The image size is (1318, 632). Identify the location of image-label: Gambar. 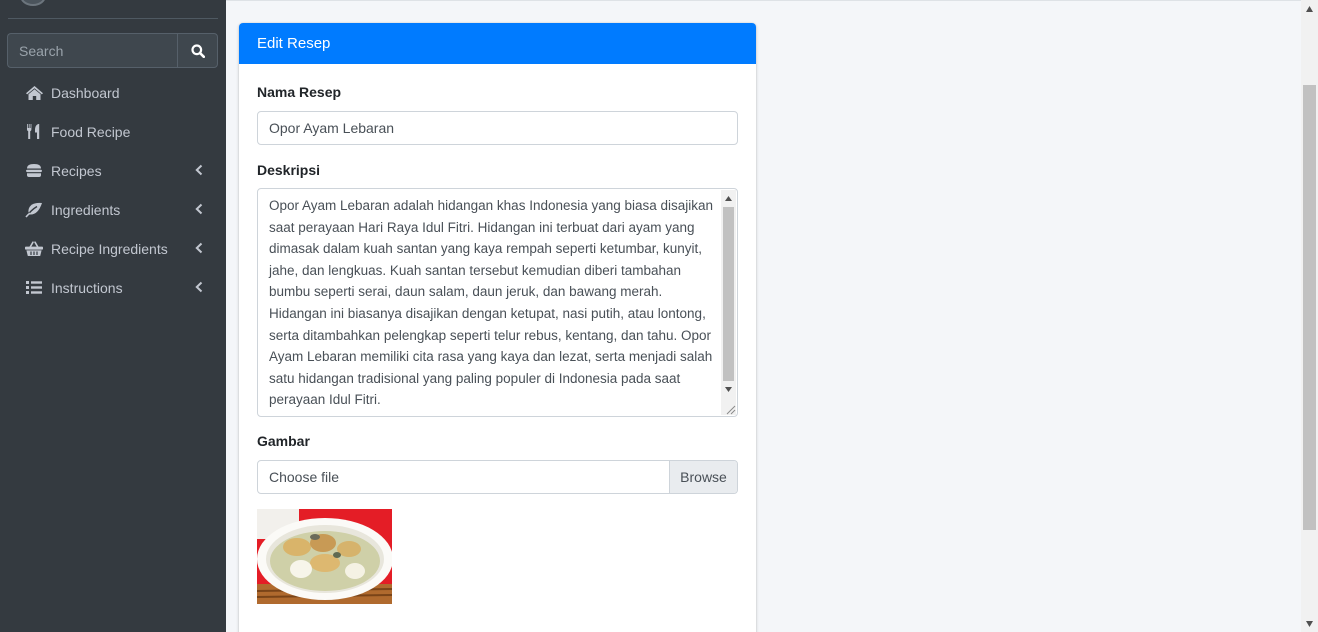
(283, 441).